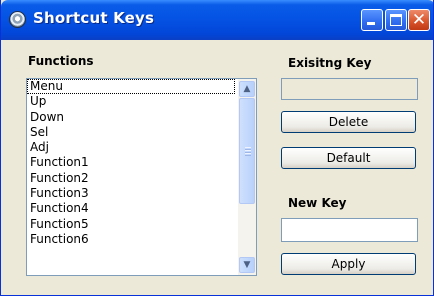  What do you see at coordinates (94, 18) in the screenshot?
I see `window-title: Shortcut Keys` at bounding box center [94, 18].